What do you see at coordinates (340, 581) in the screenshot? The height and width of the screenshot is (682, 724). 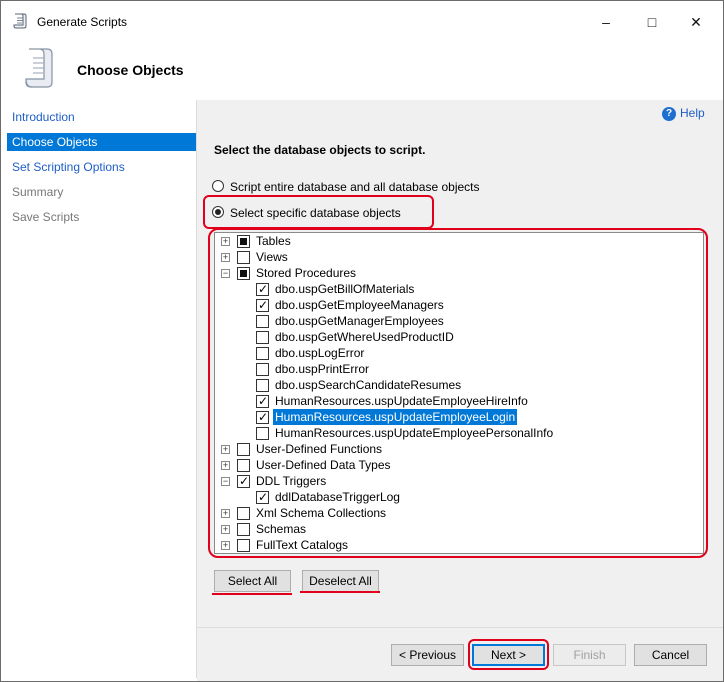 I see `deselect-all-button: Deselect All` at bounding box center [340, 581].